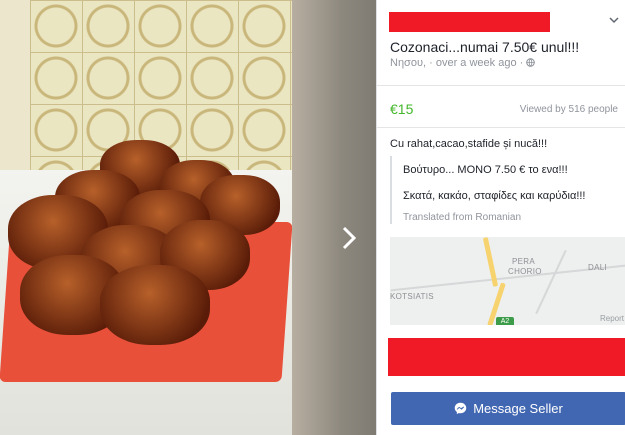  I want to click on translation-line: Βούτυρο... ΜΟΝΟ 7.50 € το ενα!!!, so click(485, 170).